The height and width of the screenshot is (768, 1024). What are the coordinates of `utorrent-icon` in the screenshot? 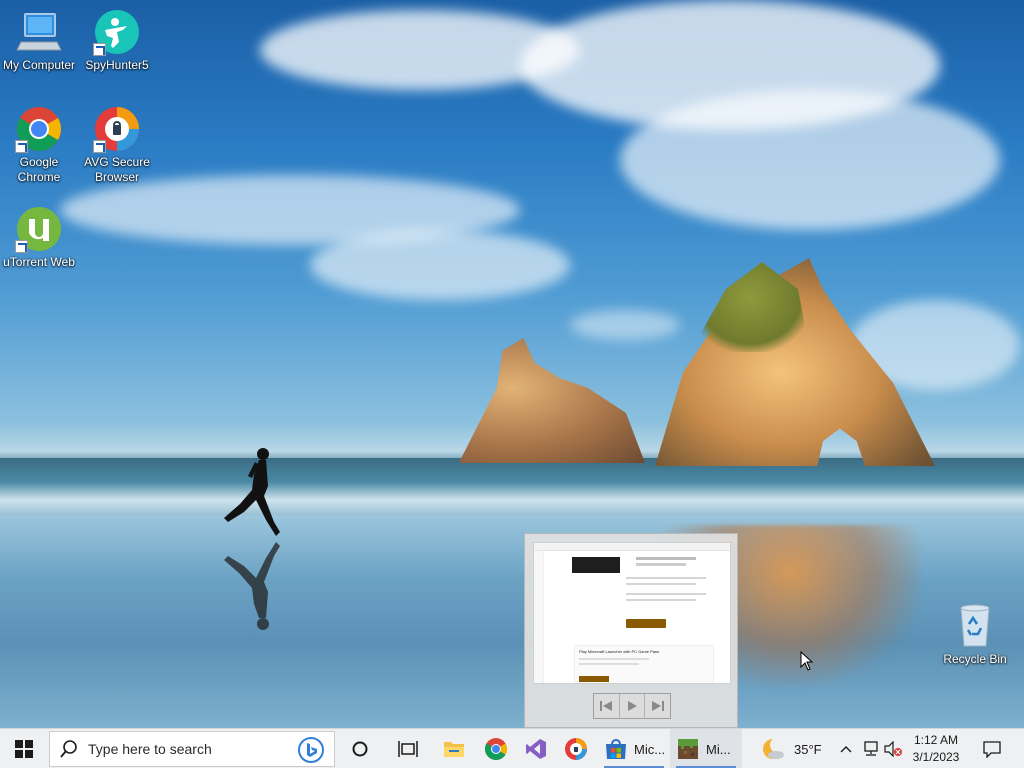 It's located at (39, 229).